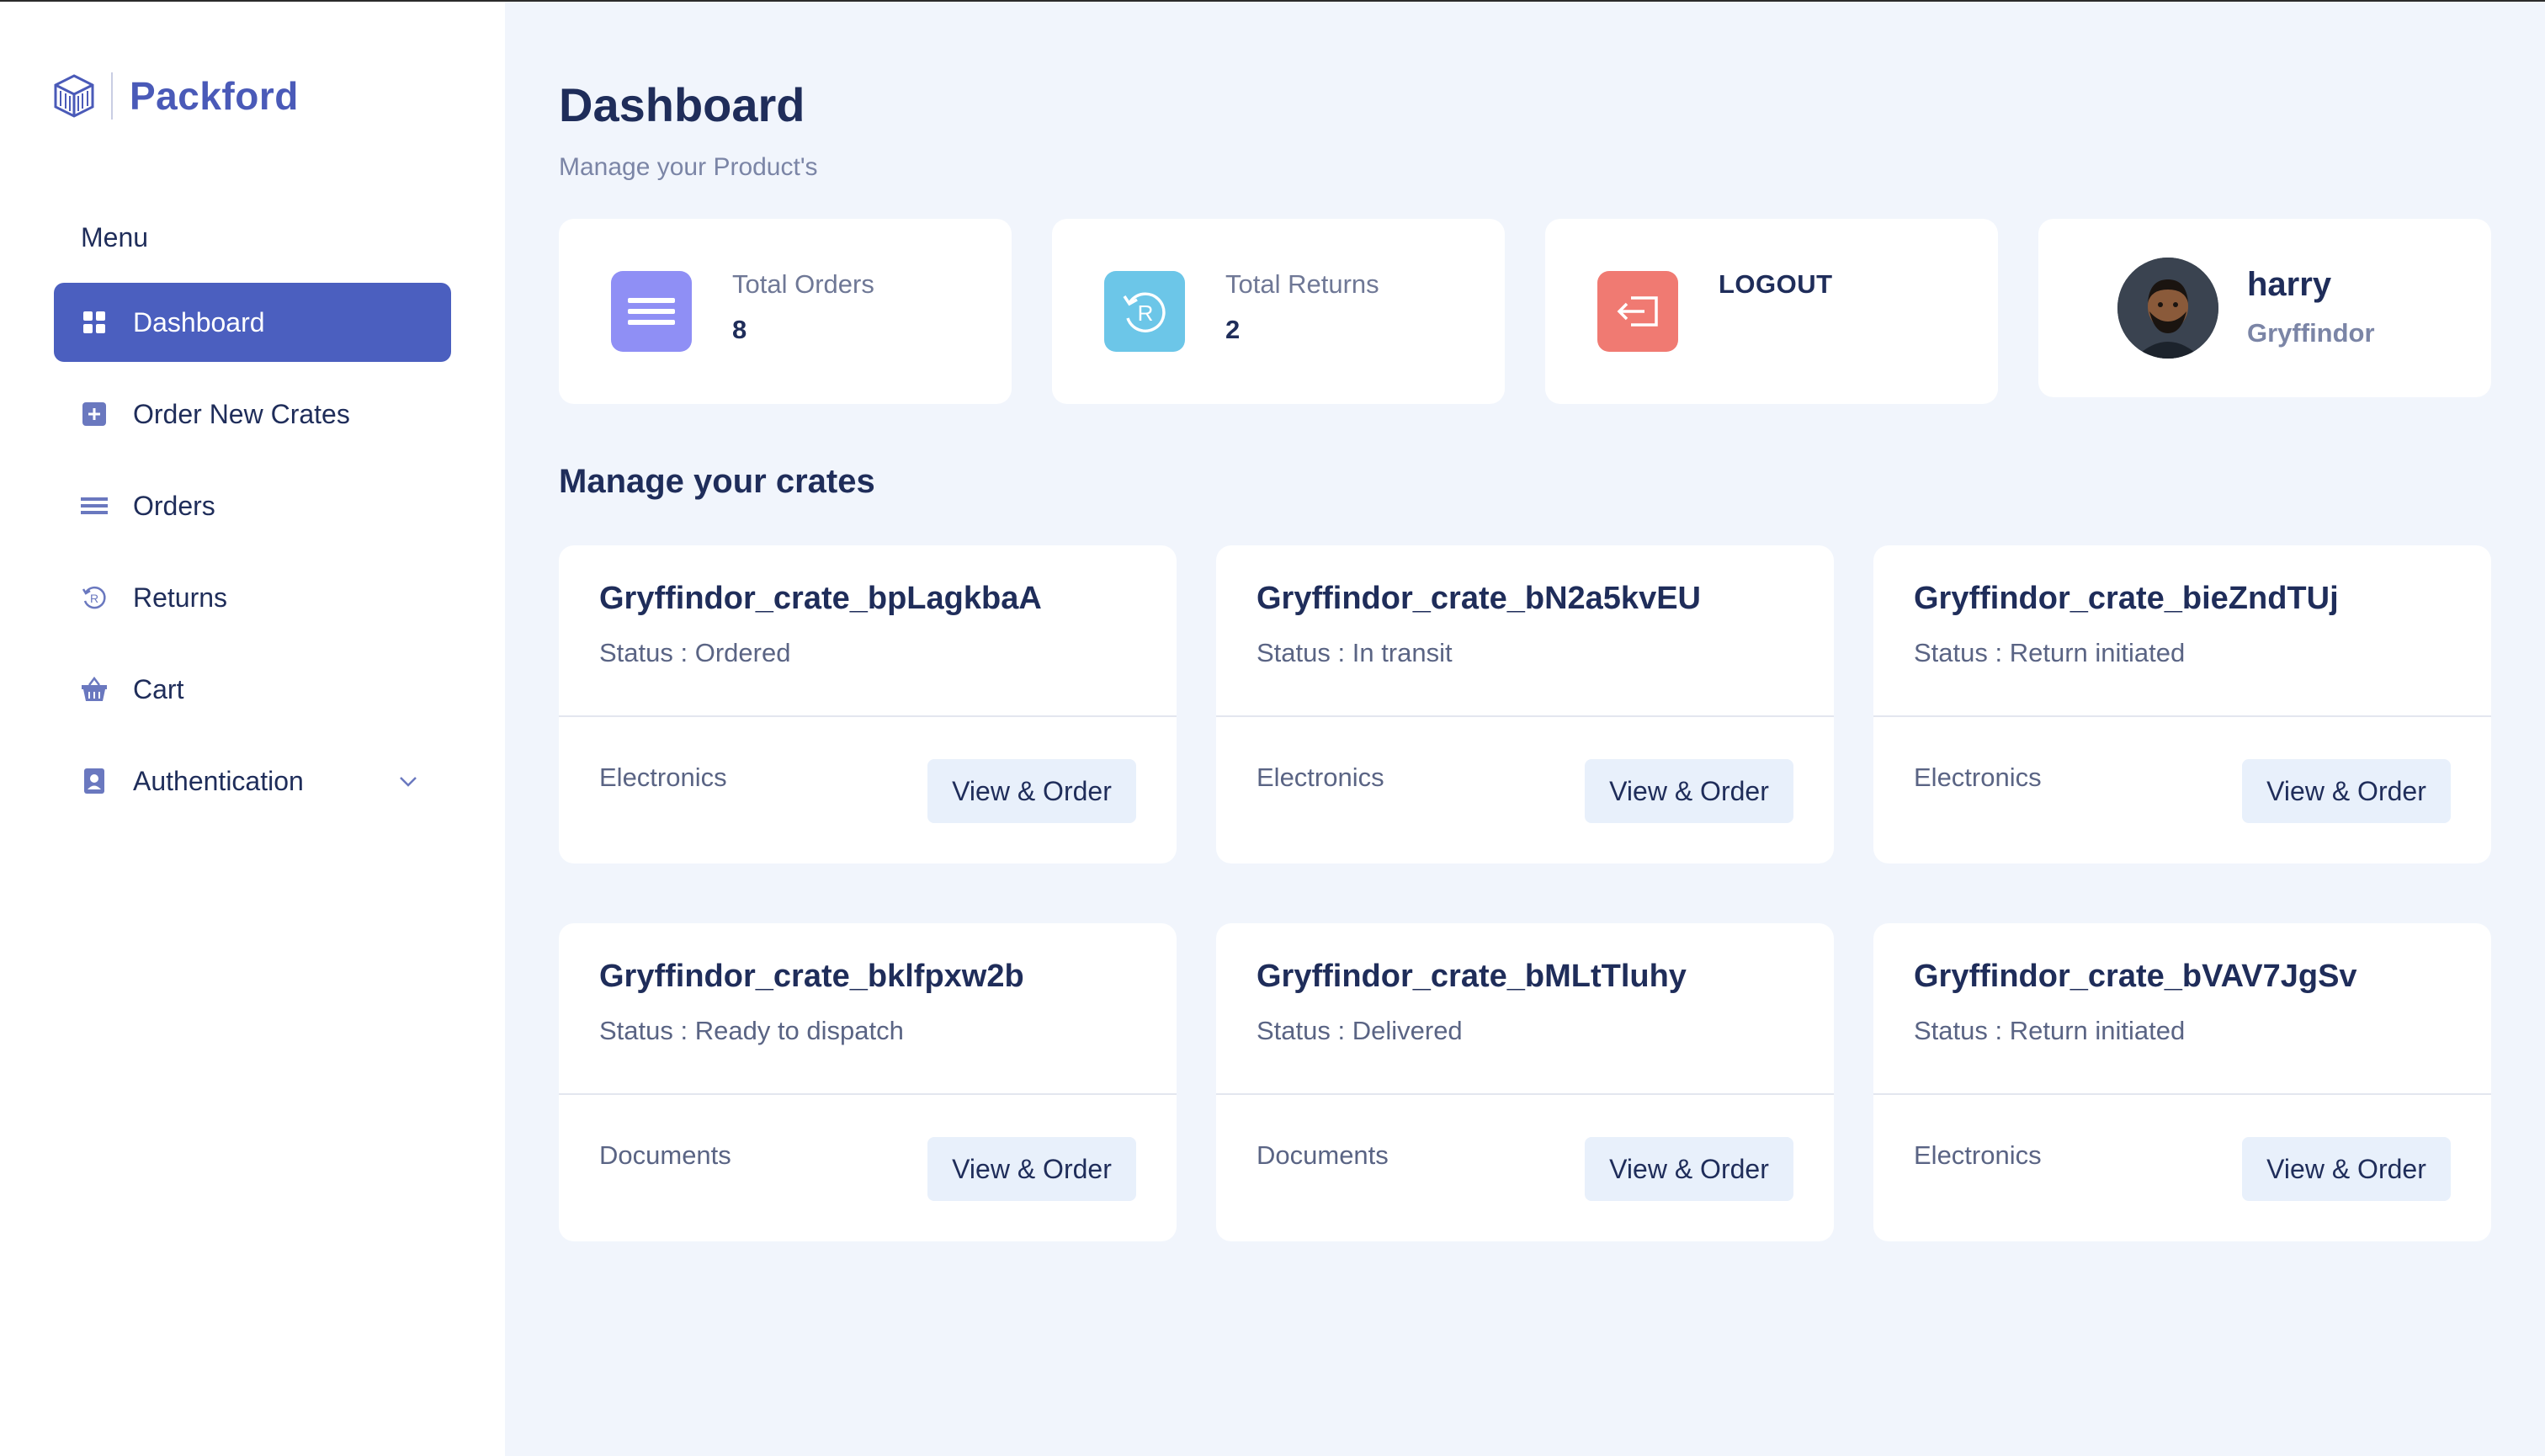 The width and height of the screenshot is (2545, 1456). What do you see at coordinates (2126, 598) in the screenshot?
I see `crate-name: Gryffindor_crate_bieZndTUj` at bounding box center [2126, 598].